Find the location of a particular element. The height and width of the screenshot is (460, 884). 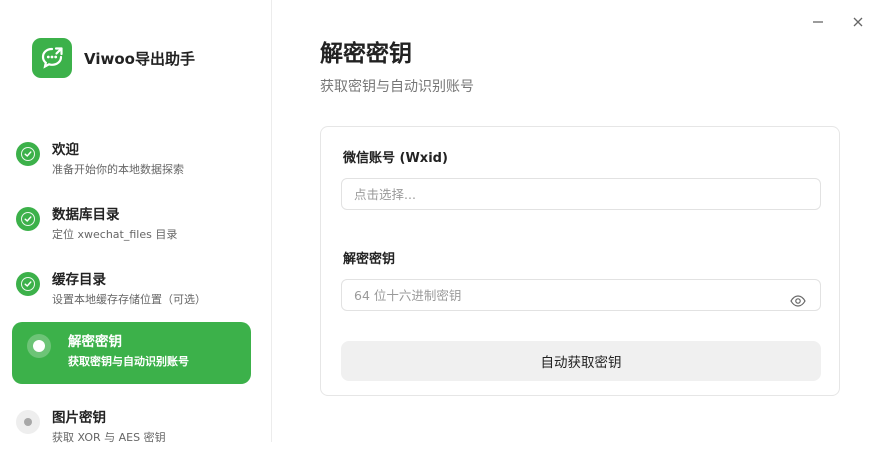

step-decrypt-key: 解密密钥 获取密钥与自动识别账号 is located at coordinates (131, 353).